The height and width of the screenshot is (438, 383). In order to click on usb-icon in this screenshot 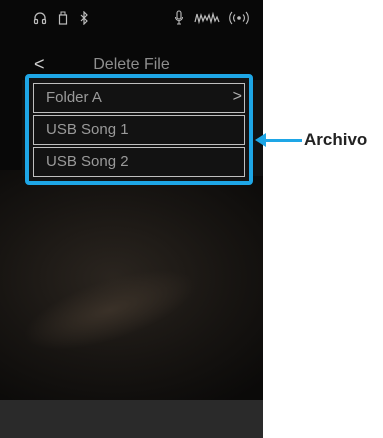, I will do `click(63, 20)`.